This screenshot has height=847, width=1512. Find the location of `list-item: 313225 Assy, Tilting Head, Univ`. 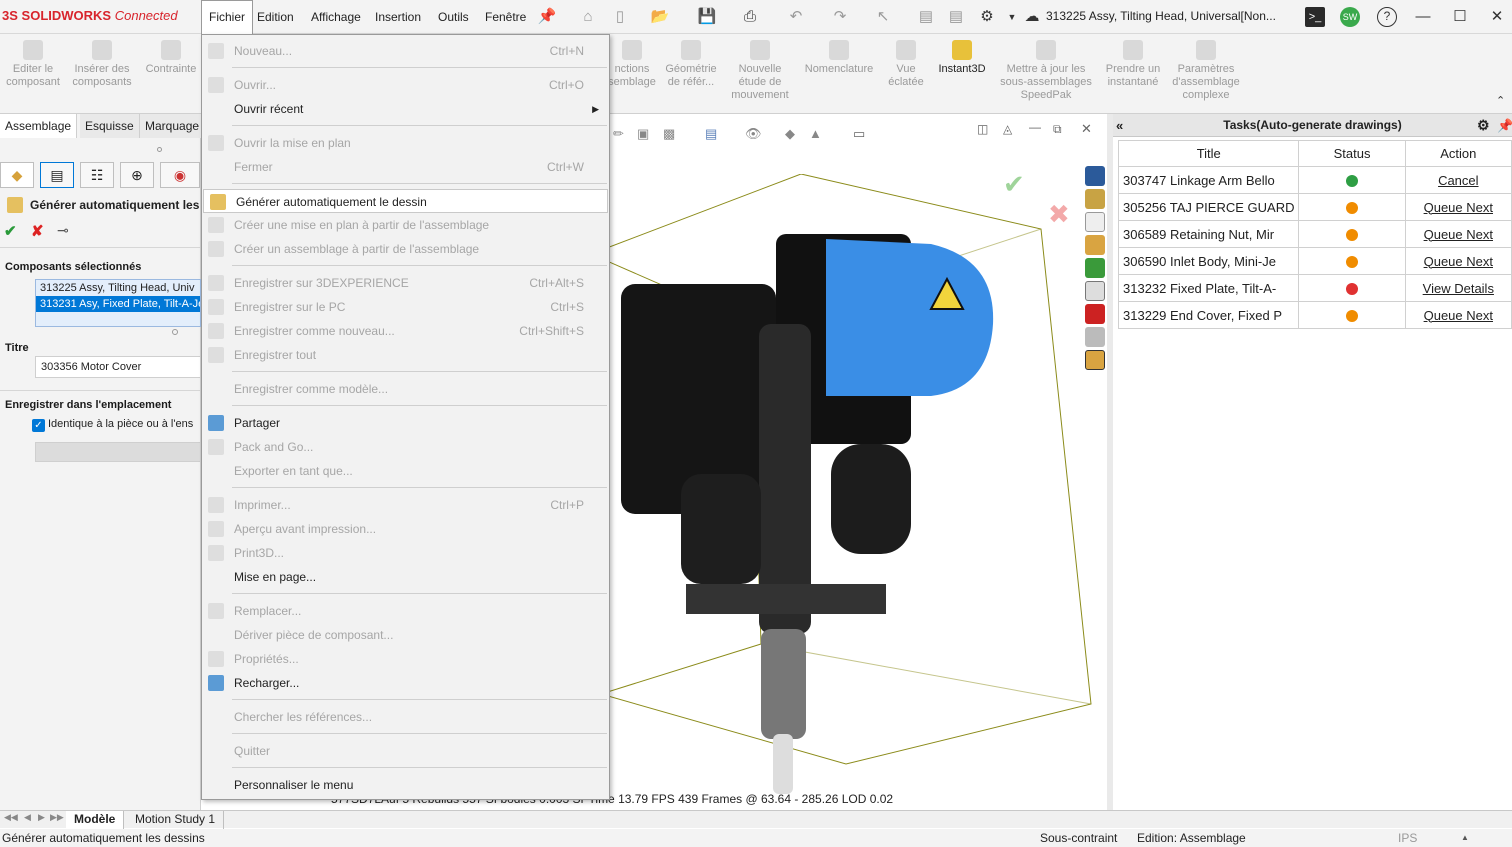

list-item: 313225 Assy, Tilting Head, Univ is located at coordinates (118, 288).